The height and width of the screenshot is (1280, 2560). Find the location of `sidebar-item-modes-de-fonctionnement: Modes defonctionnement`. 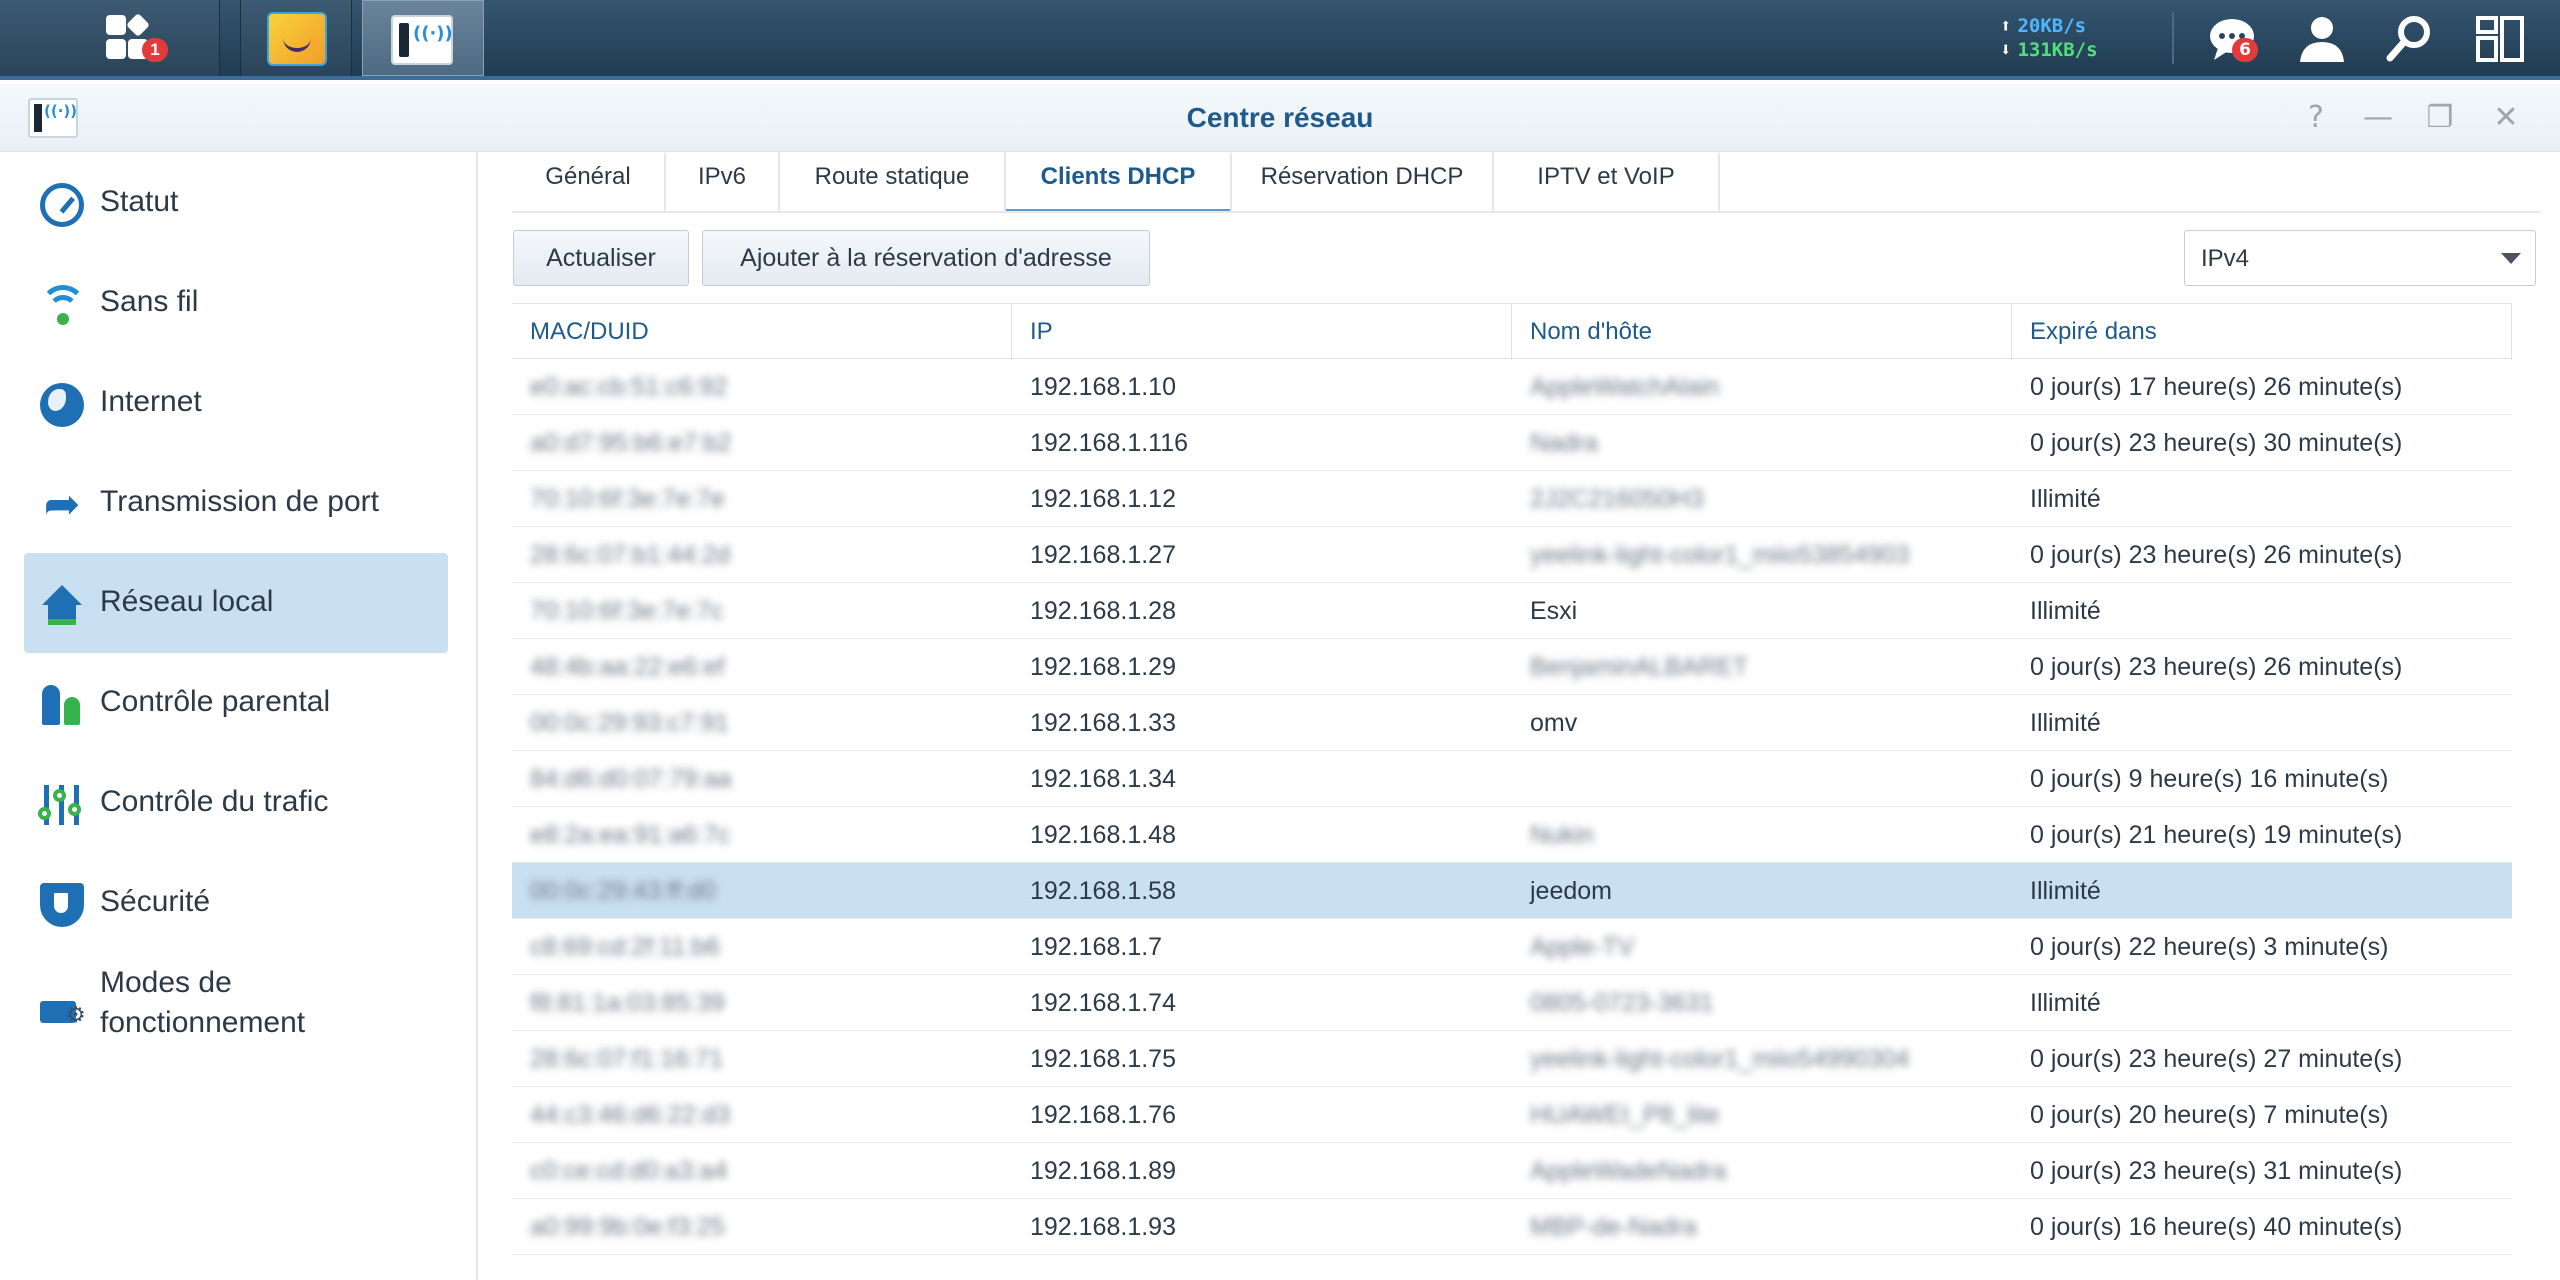

sidebar-item-modes-de-fonctionnement: Modes defonctionnement is located at coordinates (236, 1003).